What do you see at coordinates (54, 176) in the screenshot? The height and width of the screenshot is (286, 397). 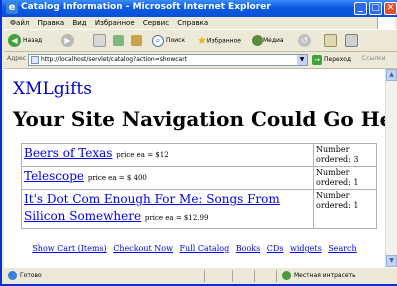 I see `item-link-telescope: Telescope` at bounding box center [54, 176].